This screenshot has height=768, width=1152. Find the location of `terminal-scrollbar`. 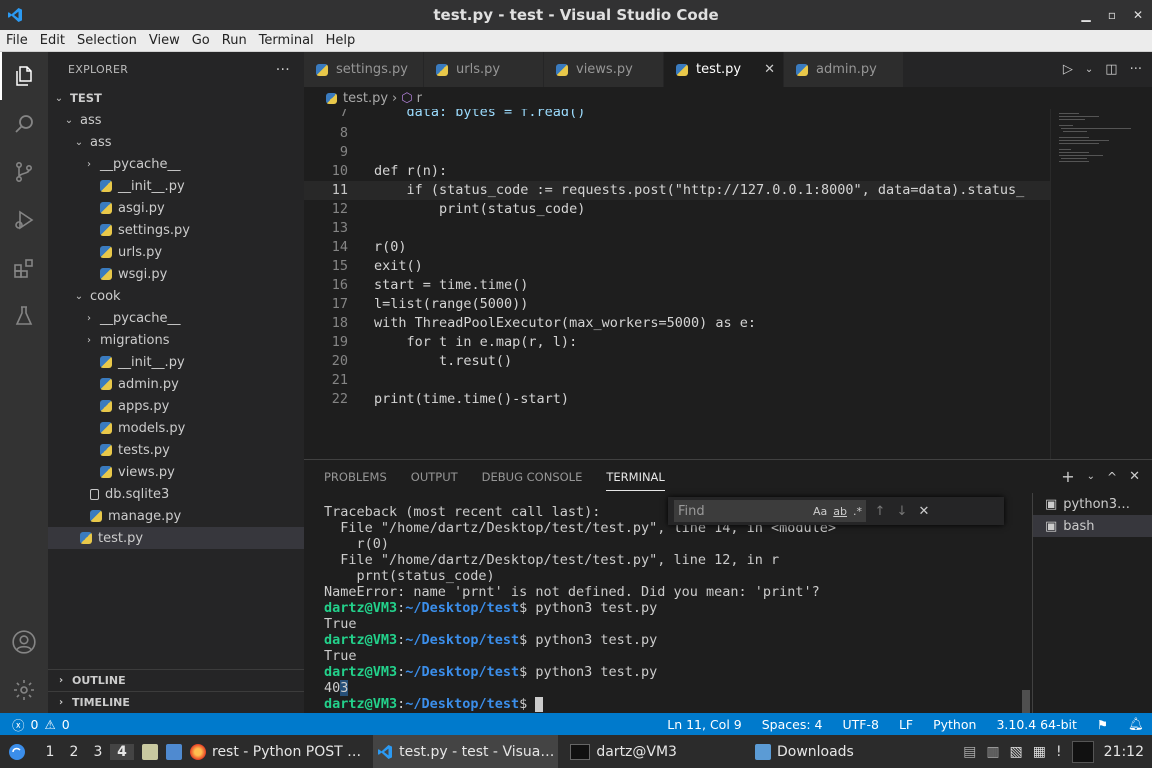

terminal-scrollbar is located at coordinates (1026, 702).